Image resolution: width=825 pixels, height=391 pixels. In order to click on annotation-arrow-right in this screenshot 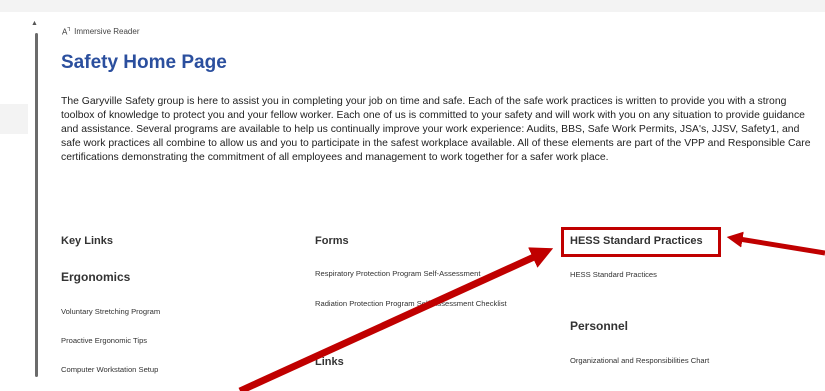, I will do `click(775, 243)`.